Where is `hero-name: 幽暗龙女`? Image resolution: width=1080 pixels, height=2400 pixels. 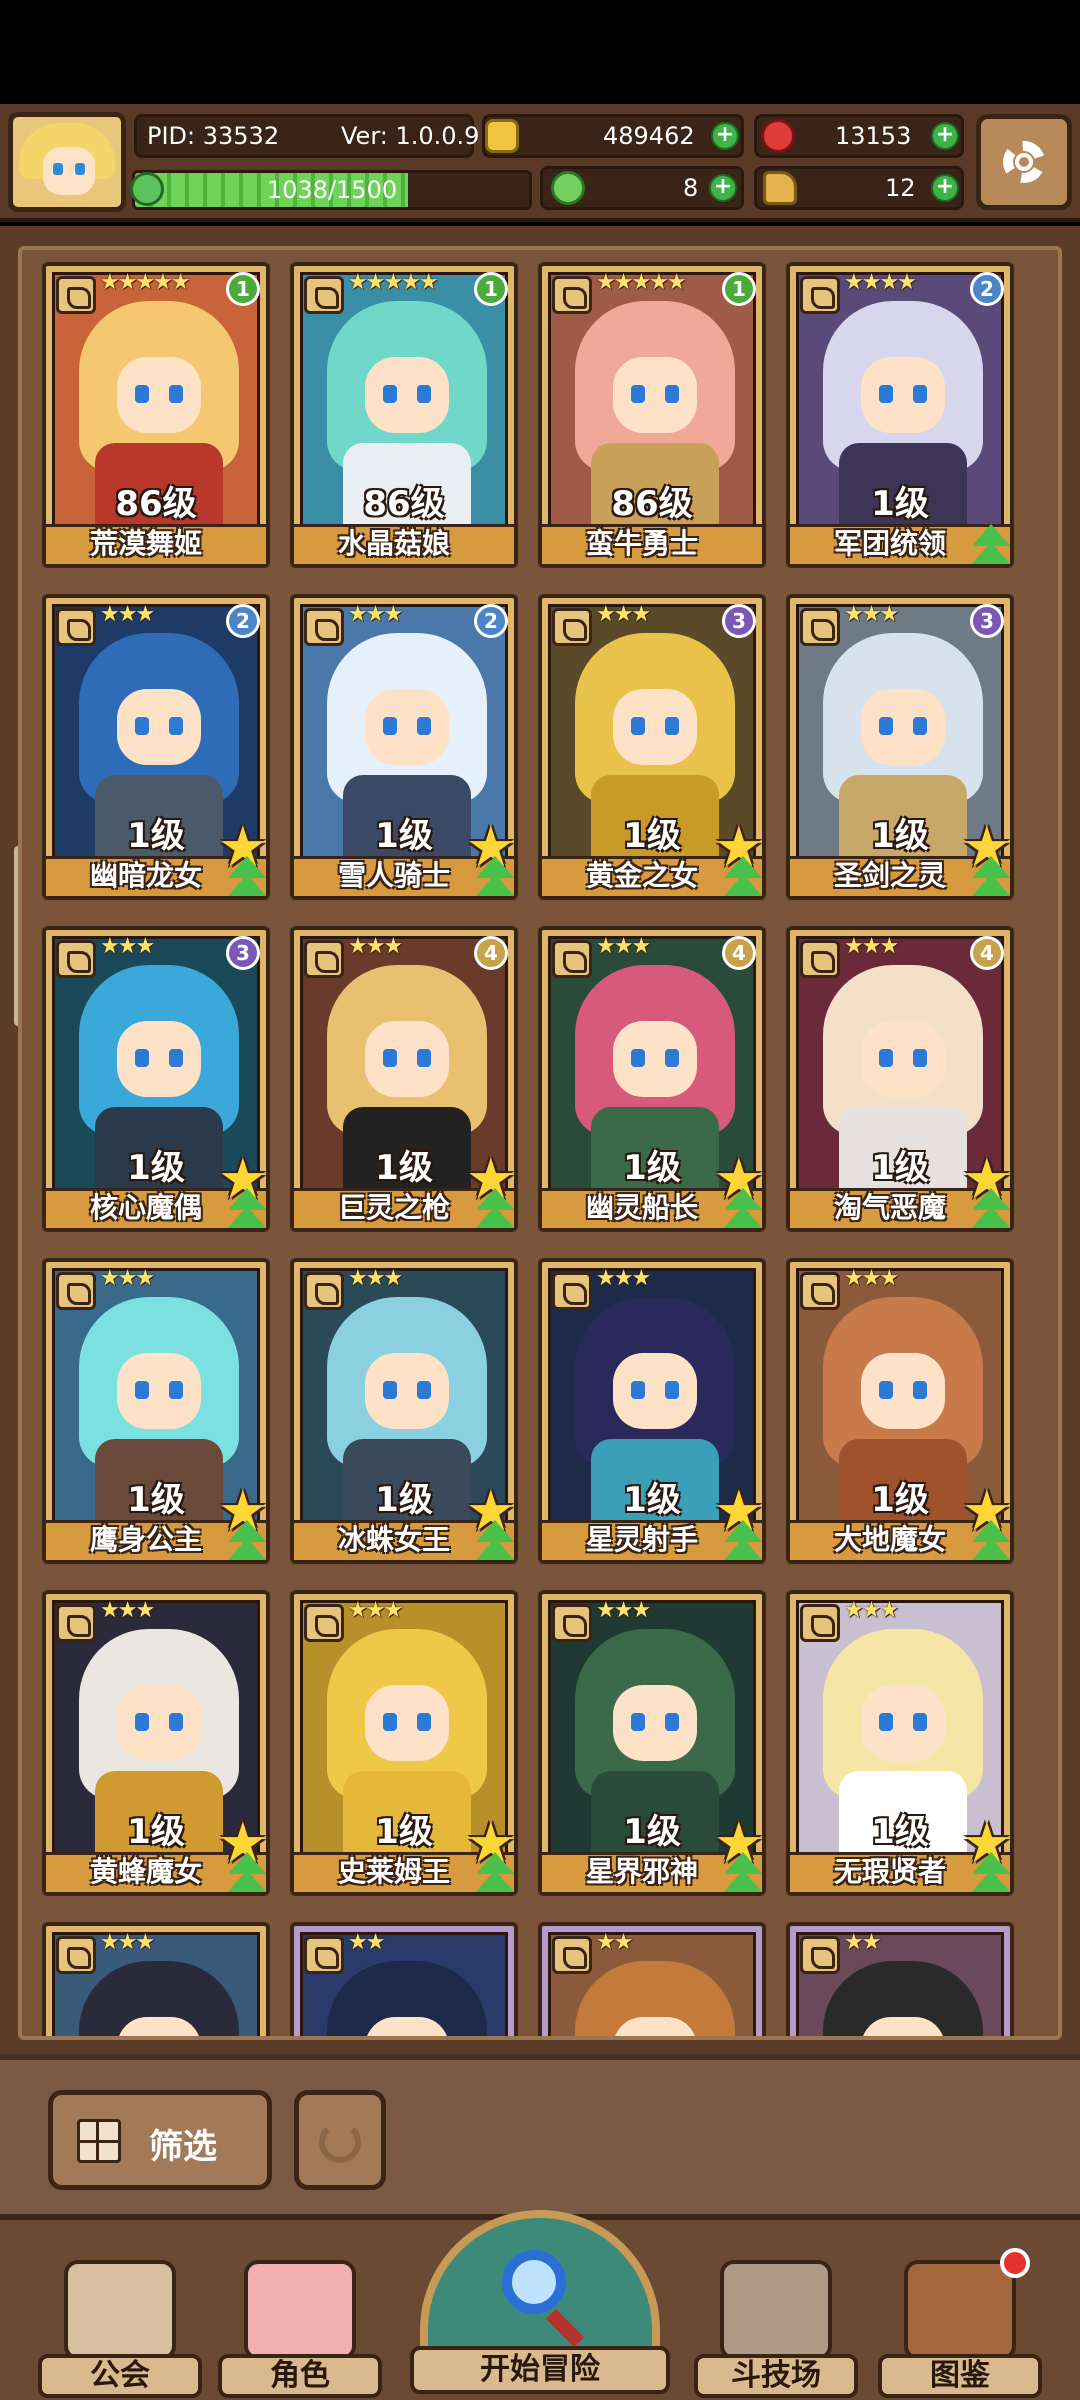 hero-name: 幽暗龙女 is located at coordinates (145, 875).